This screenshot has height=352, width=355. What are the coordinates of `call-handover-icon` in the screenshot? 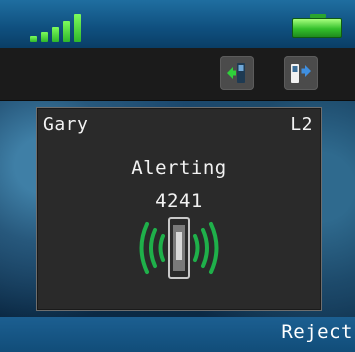 It's located at (301, 73).